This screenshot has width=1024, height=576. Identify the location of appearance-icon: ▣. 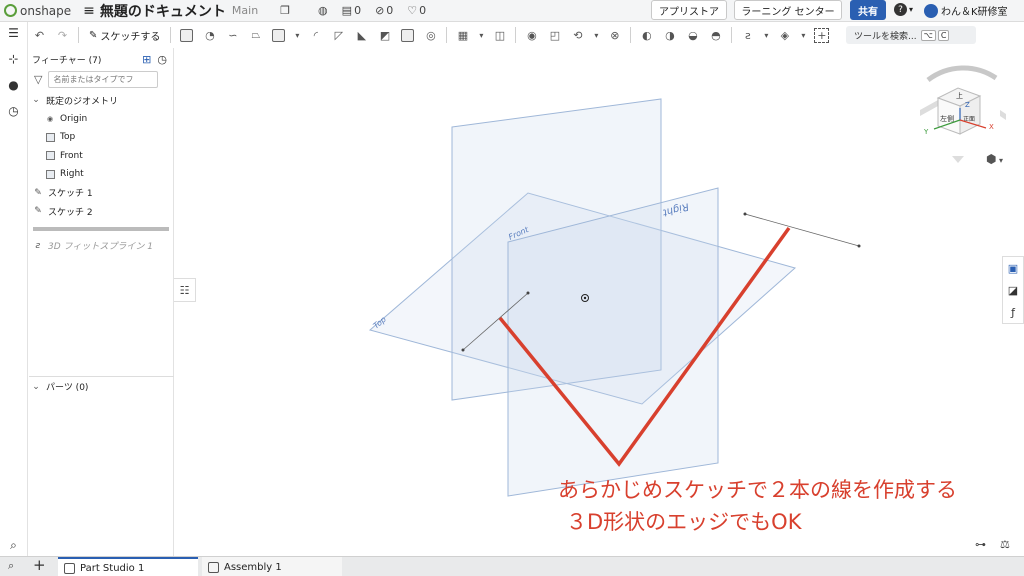
(1013, 268).